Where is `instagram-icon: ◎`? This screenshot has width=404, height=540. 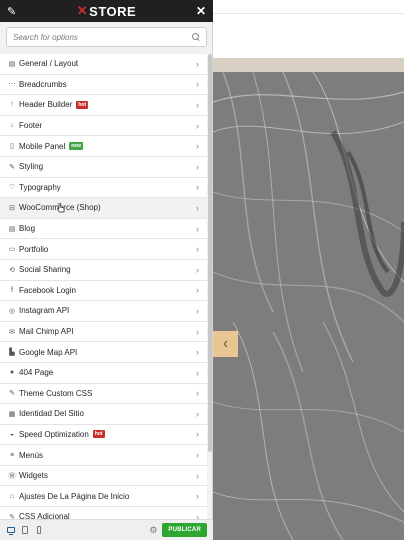 instagram-icon: ◎ is located at coordinates (12, 311).